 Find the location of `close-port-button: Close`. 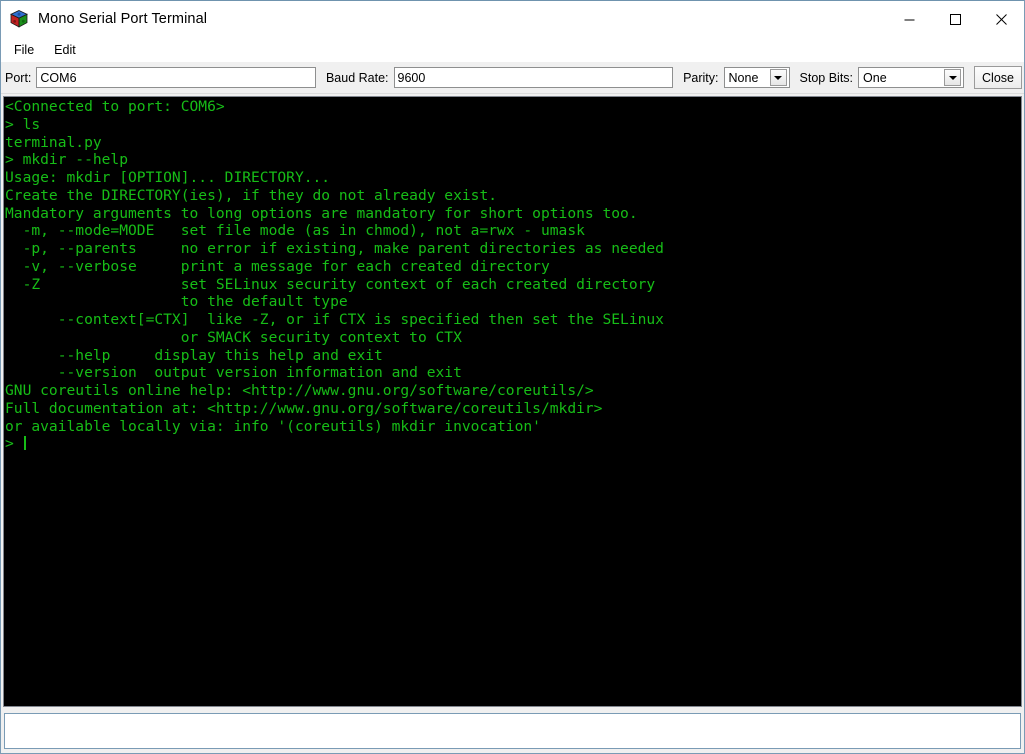

close-port-button: Close is located at coordinates (998, 77).